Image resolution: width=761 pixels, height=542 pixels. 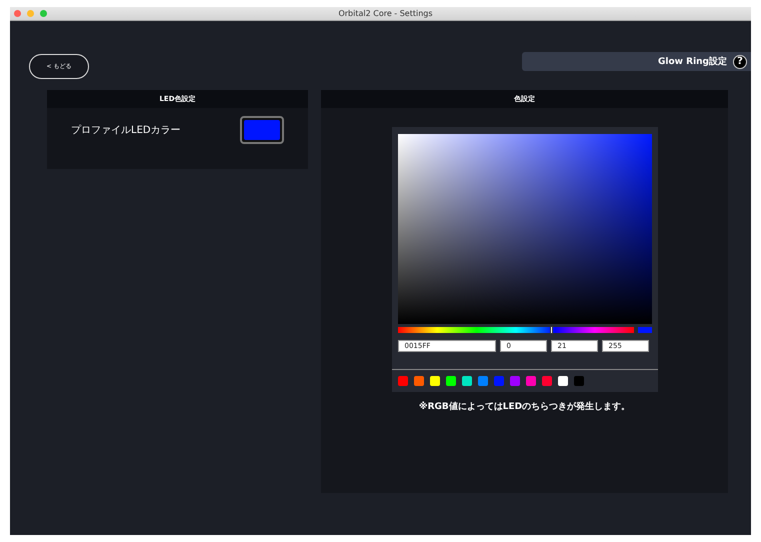 What do you see at coordinates (740, 61) in the screenshot?
I see `help-button: ?` at bounding box center [740, 61].